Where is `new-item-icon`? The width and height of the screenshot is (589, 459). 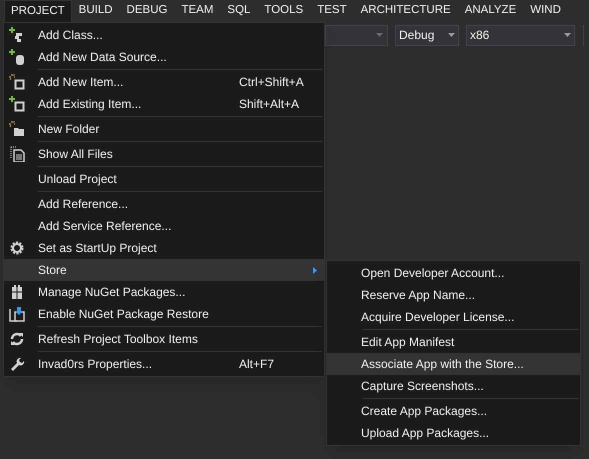 new-item-icon is located at coordinates (17, 82).